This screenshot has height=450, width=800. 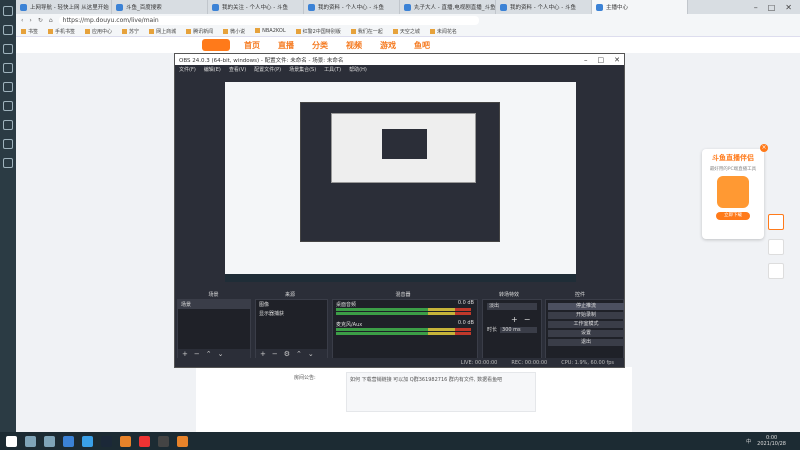 What do you see at coordinates (302, 69) in the screenshot?
I see `menu-item: 场景集合(S)` at bounding box center [302, 69].